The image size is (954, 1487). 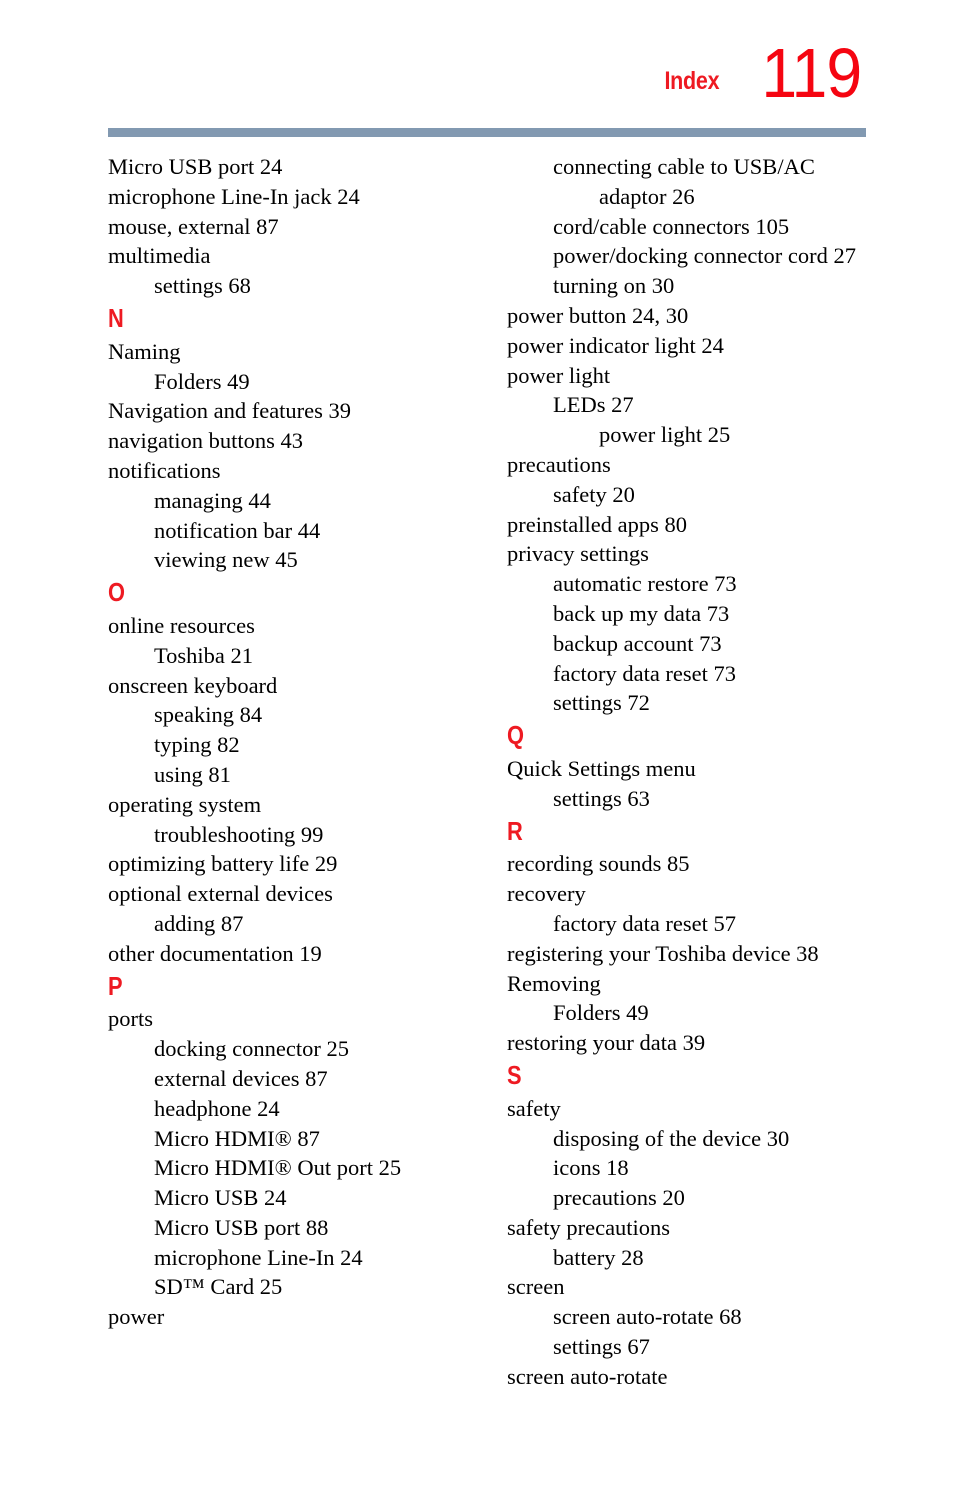 I want to click on index-subentry: turning on 30, so click(x=614, y=286).